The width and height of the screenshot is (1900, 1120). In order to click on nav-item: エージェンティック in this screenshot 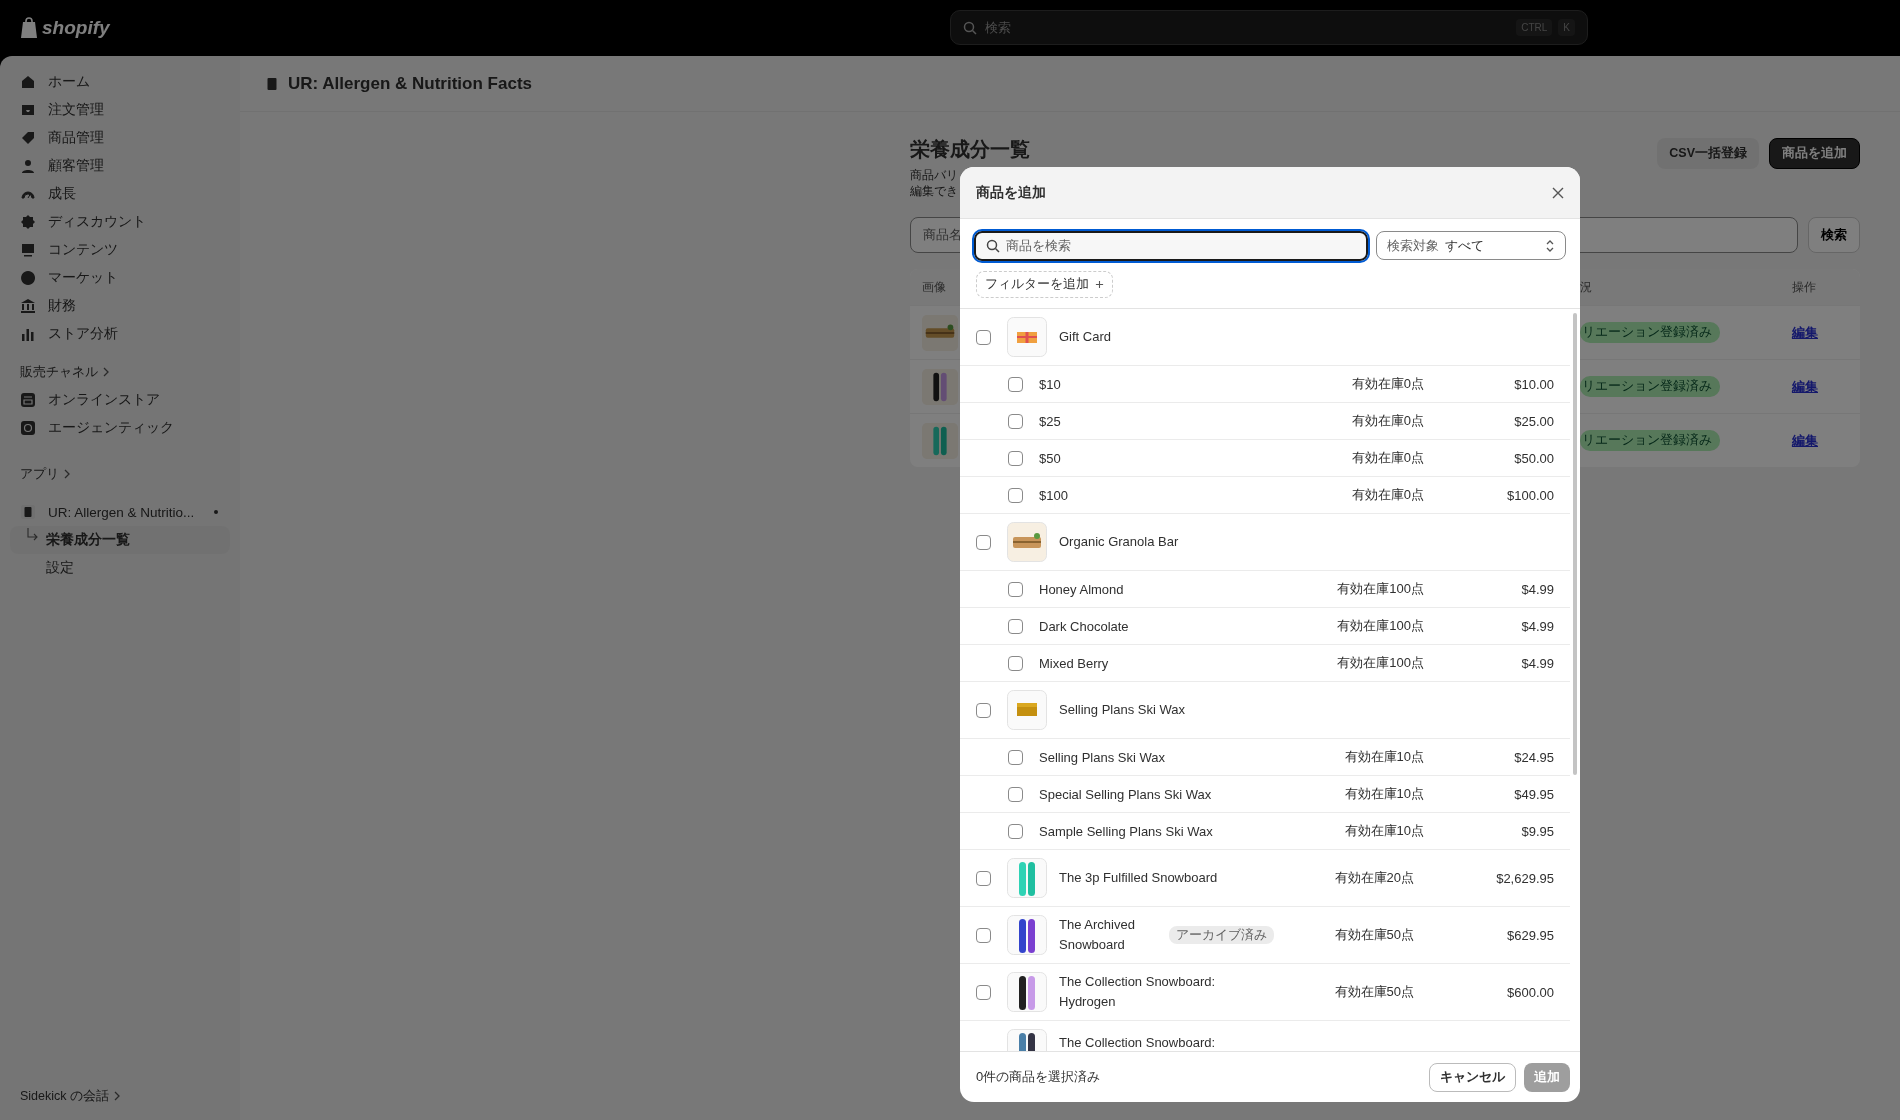, I will do `click(120, 428)`.